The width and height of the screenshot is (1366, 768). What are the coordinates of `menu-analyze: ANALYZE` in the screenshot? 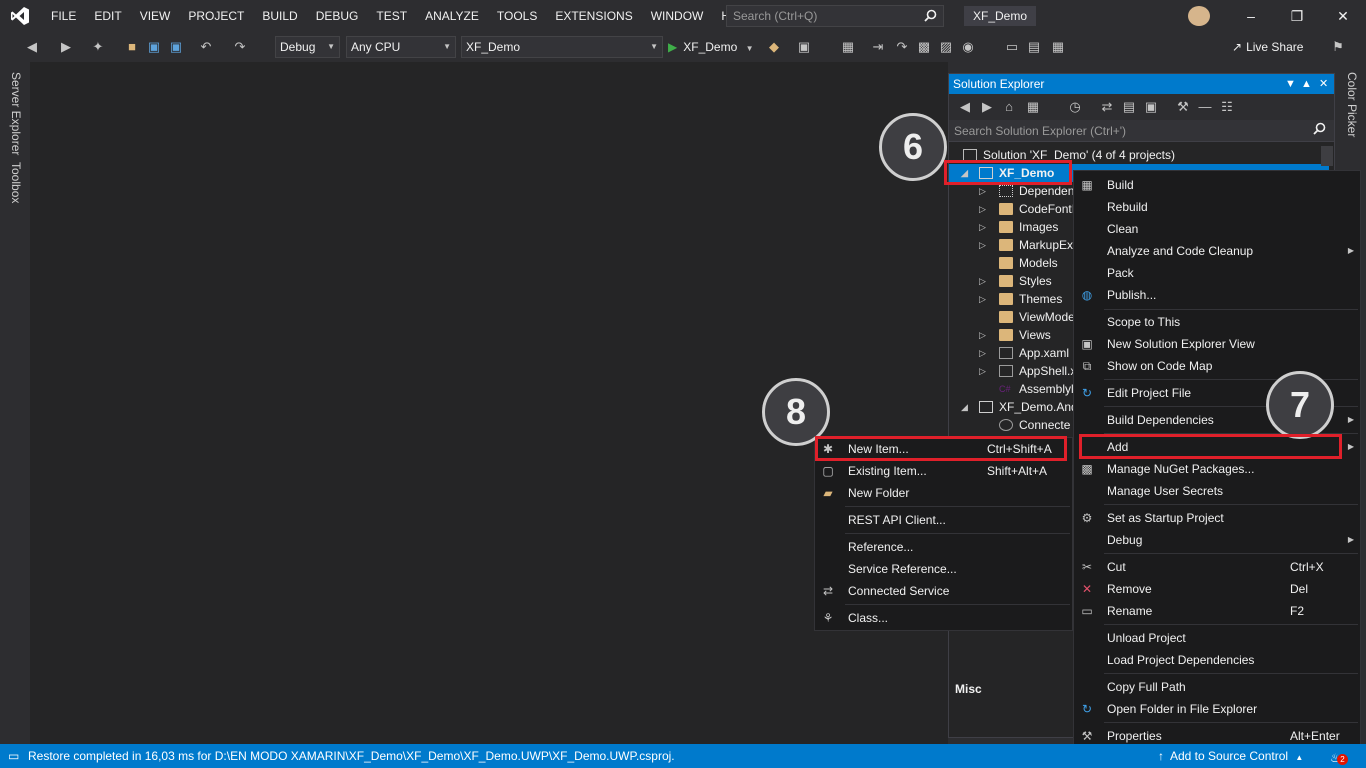 It's located at (452, 16).